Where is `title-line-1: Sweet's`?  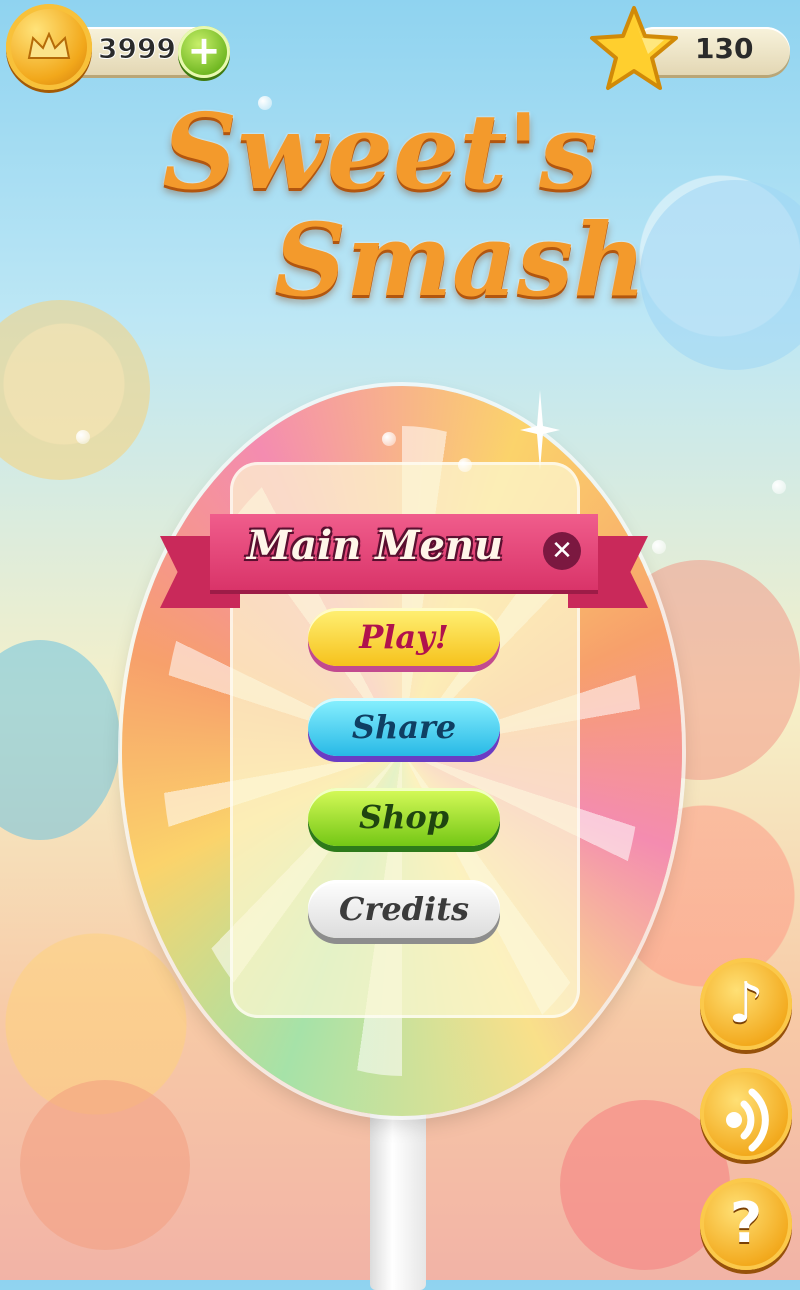
title-line-1: Sweet's is located at coordinates (380, 151).